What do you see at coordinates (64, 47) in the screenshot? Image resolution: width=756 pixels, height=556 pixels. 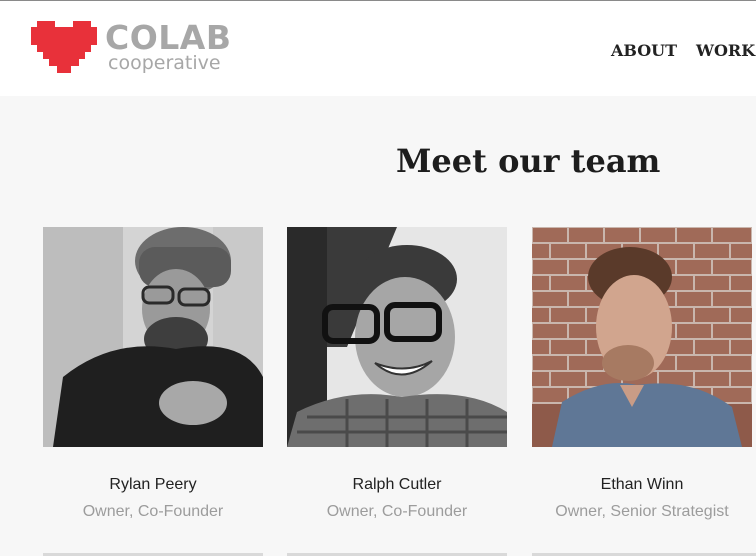 I see `pixel-heart-icon` at bounding box center [64, 47].